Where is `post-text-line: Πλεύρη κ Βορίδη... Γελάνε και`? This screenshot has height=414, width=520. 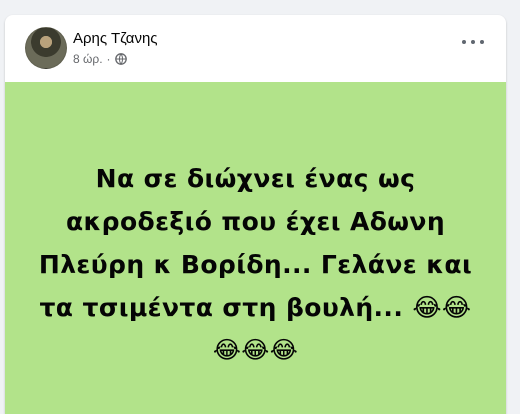
post-text-line: Πλεύρη κ Βορίδη... Γελάνε και is located at coordinates (255, 264).